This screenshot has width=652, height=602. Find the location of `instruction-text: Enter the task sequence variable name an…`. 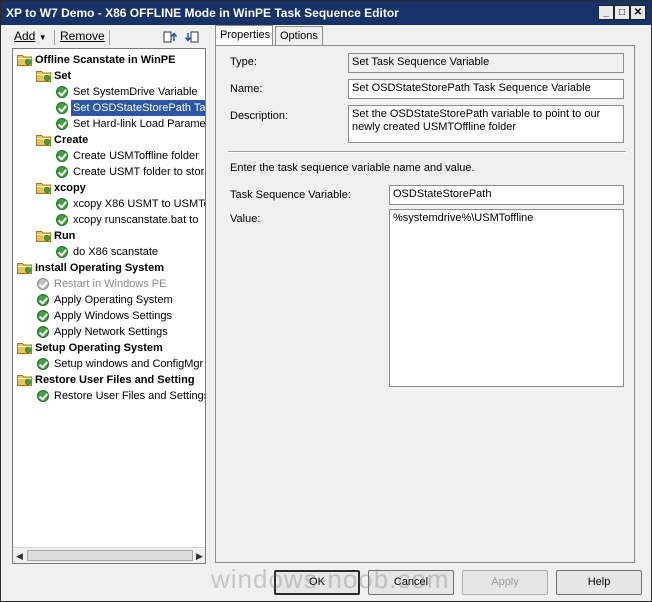

instruction-text: Enter the task sequence variable name an… is located at coordinates (352, 168).